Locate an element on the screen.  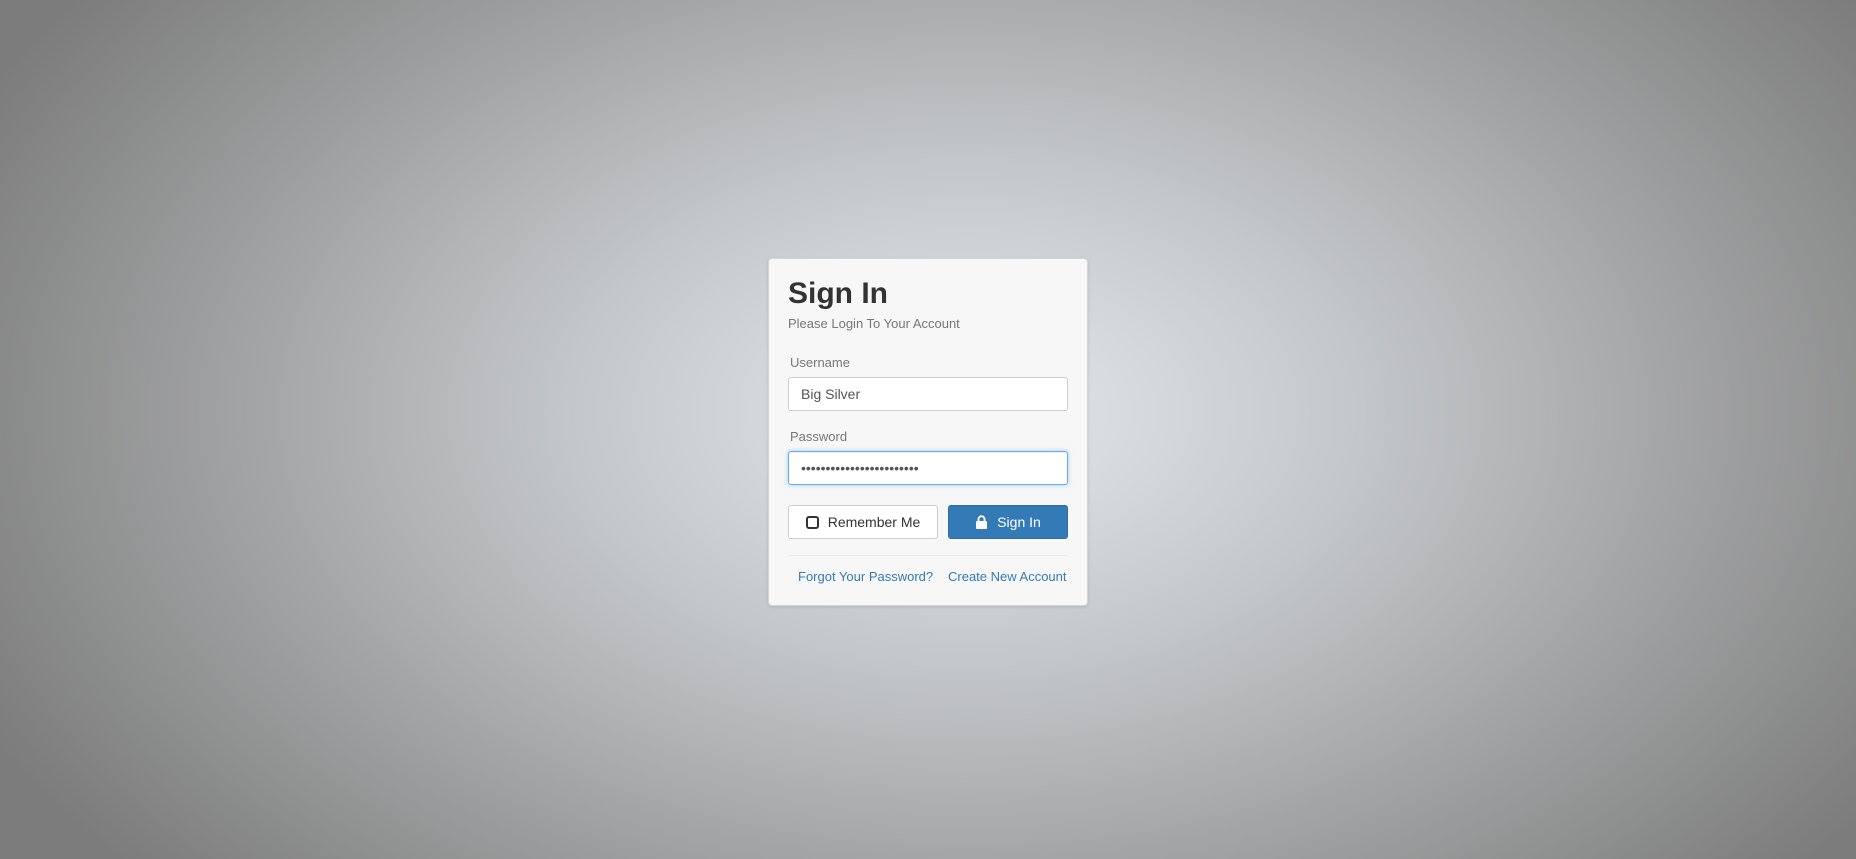
page-title: Sign In is located at coordinates (838, 293).